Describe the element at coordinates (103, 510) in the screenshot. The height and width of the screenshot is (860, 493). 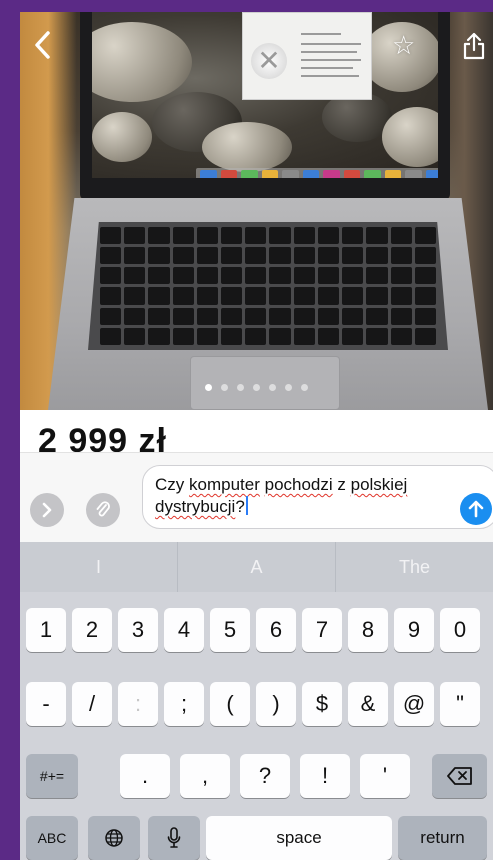
I see `attach-button` at that location.